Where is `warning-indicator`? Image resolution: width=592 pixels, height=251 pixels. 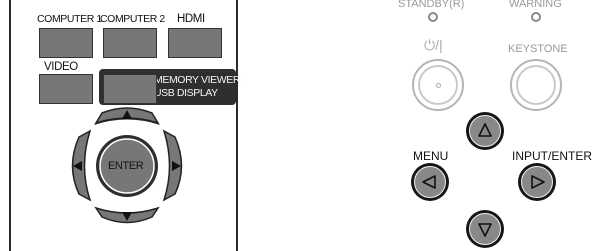
warning-indicator is located at coordinates (536, 17).